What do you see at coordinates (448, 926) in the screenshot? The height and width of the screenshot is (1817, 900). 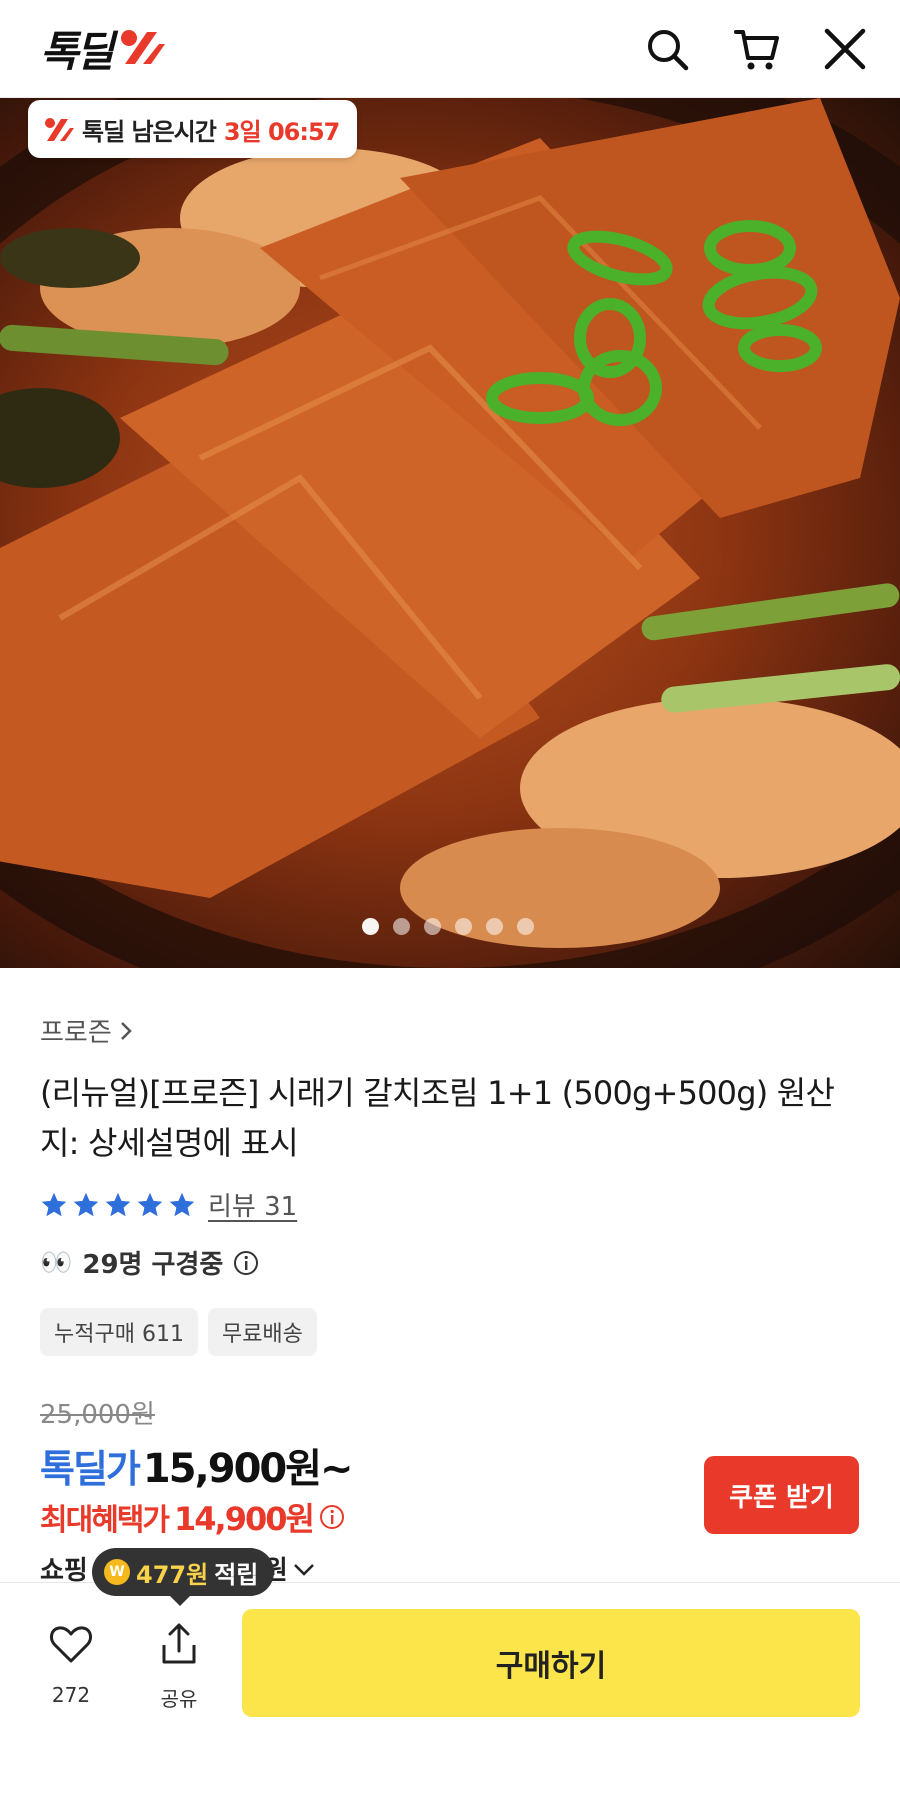 I see `image-pagination` at bounding box center [448, 926].